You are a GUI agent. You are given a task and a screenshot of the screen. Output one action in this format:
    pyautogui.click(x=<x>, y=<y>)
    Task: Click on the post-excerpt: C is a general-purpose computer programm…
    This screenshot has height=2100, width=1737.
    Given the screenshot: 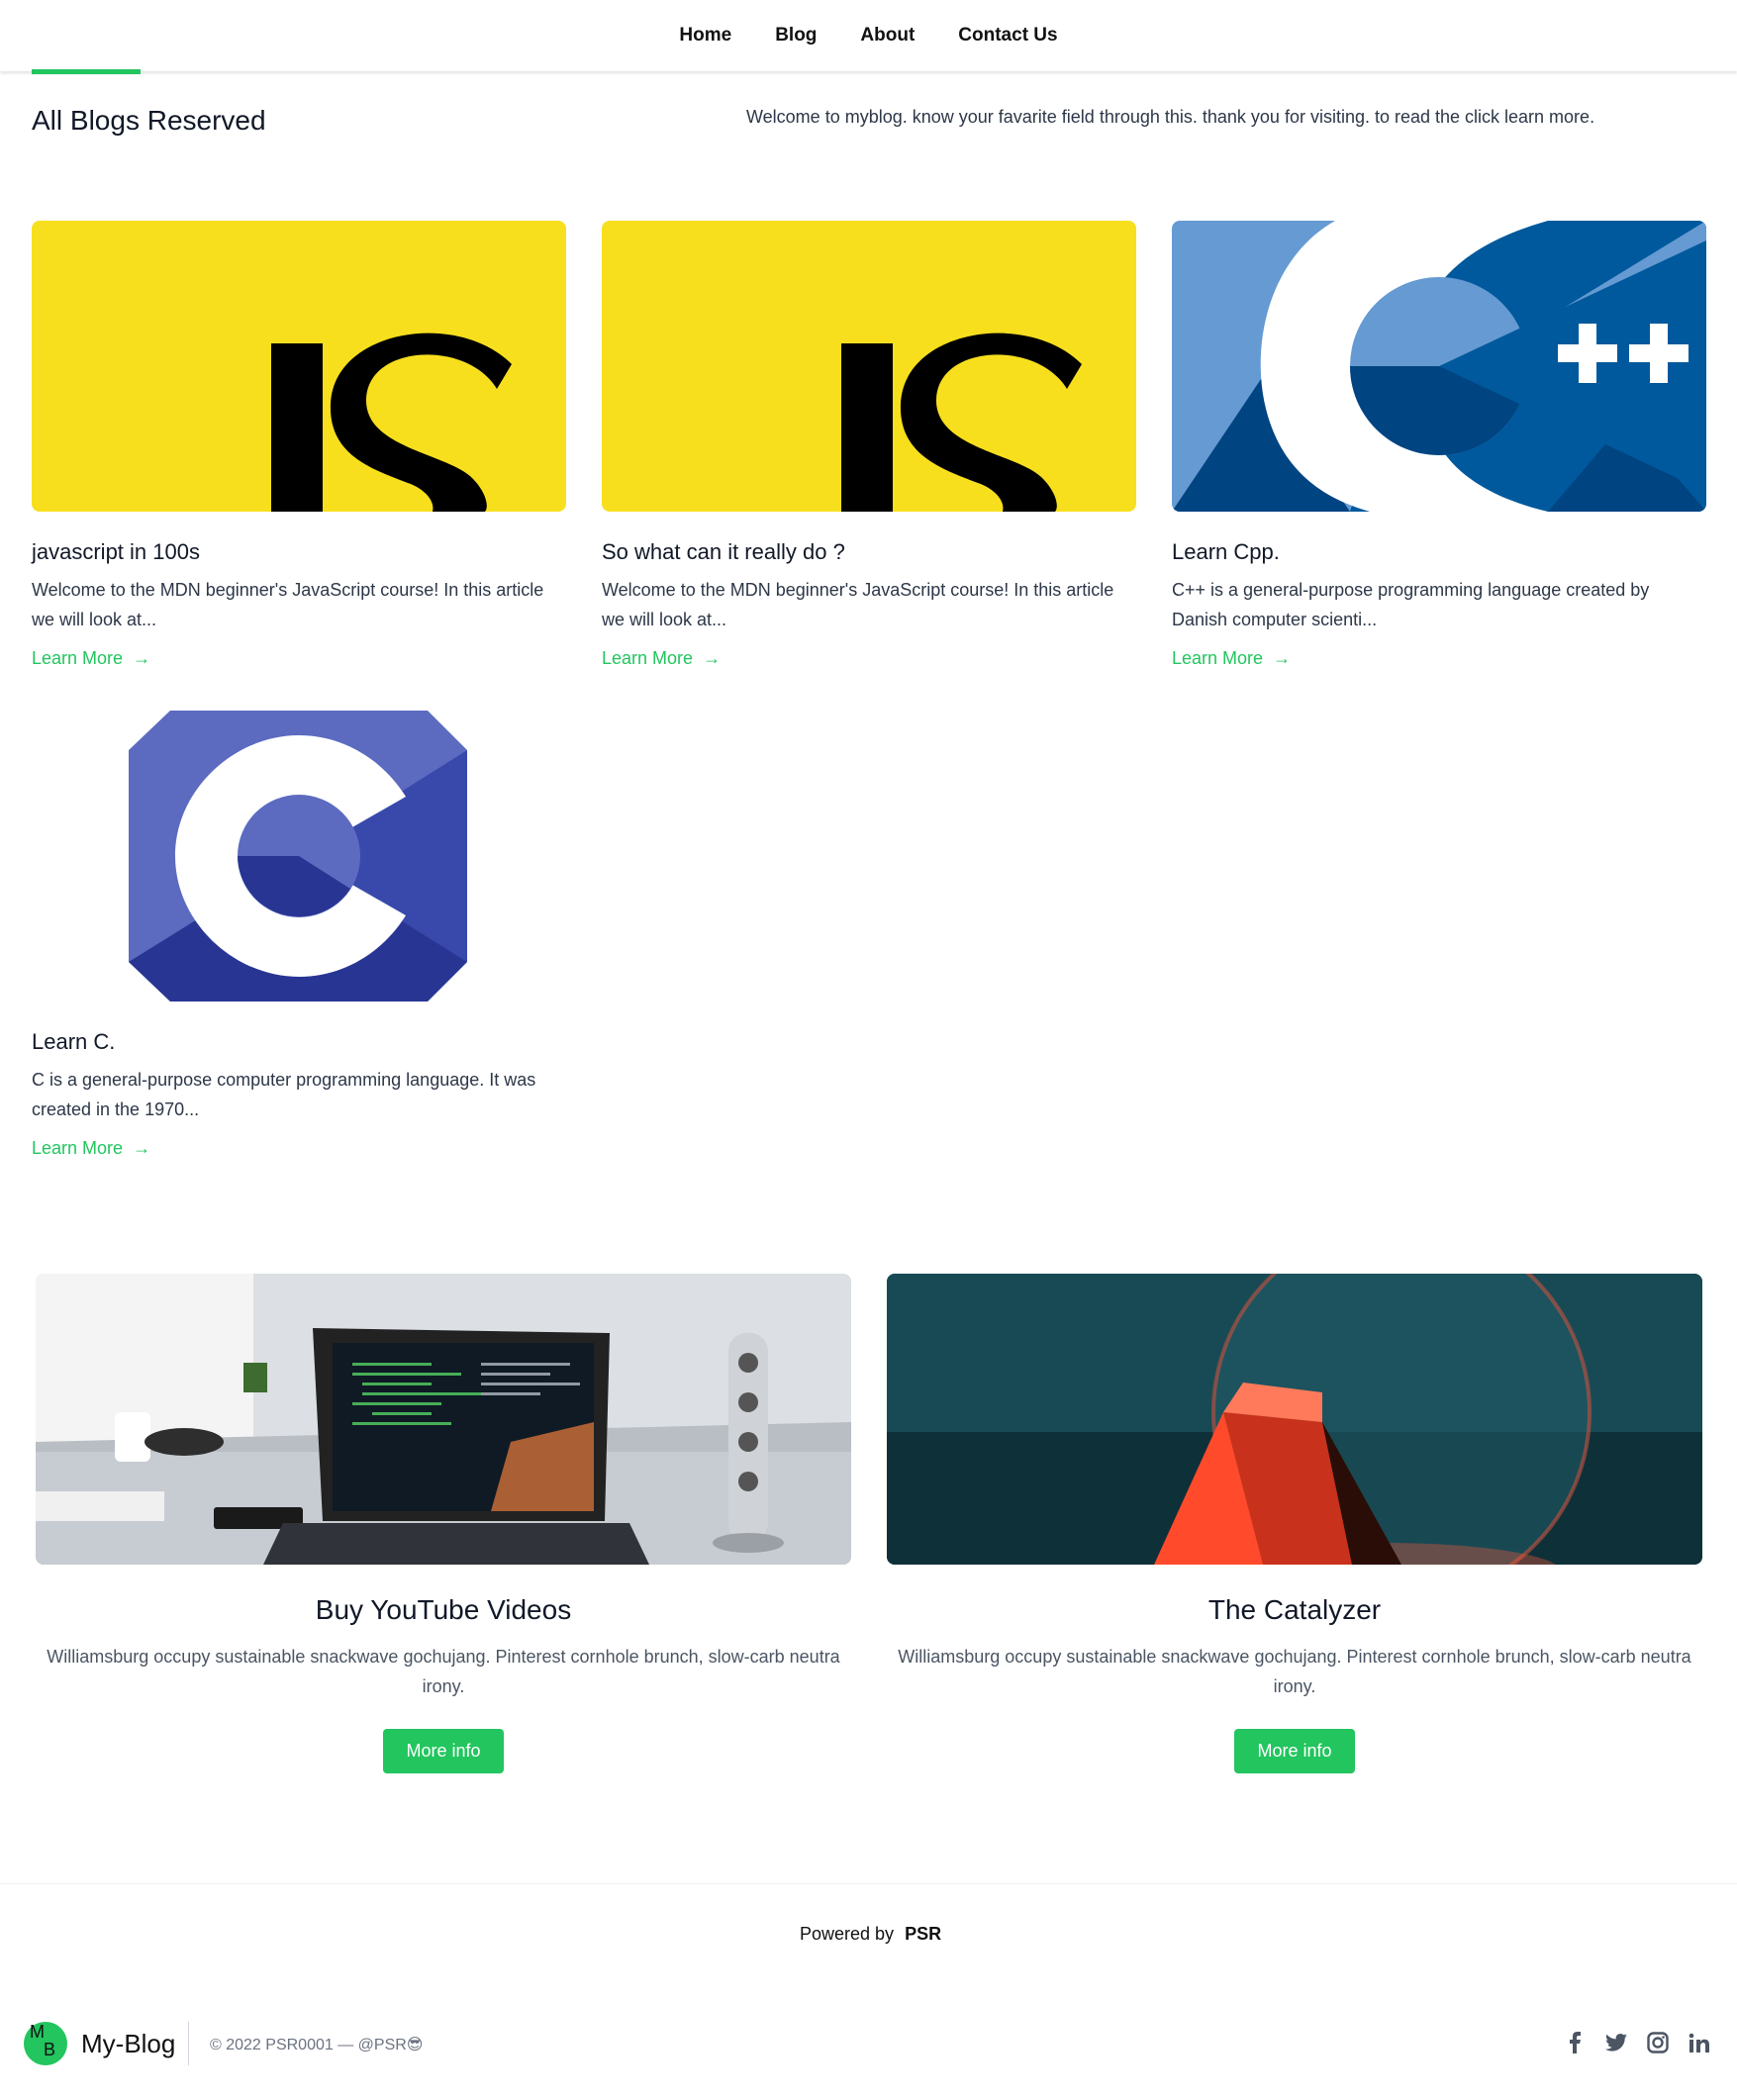 What is the action you would take?
    pyautogui.click(x=284, y=1095)
    